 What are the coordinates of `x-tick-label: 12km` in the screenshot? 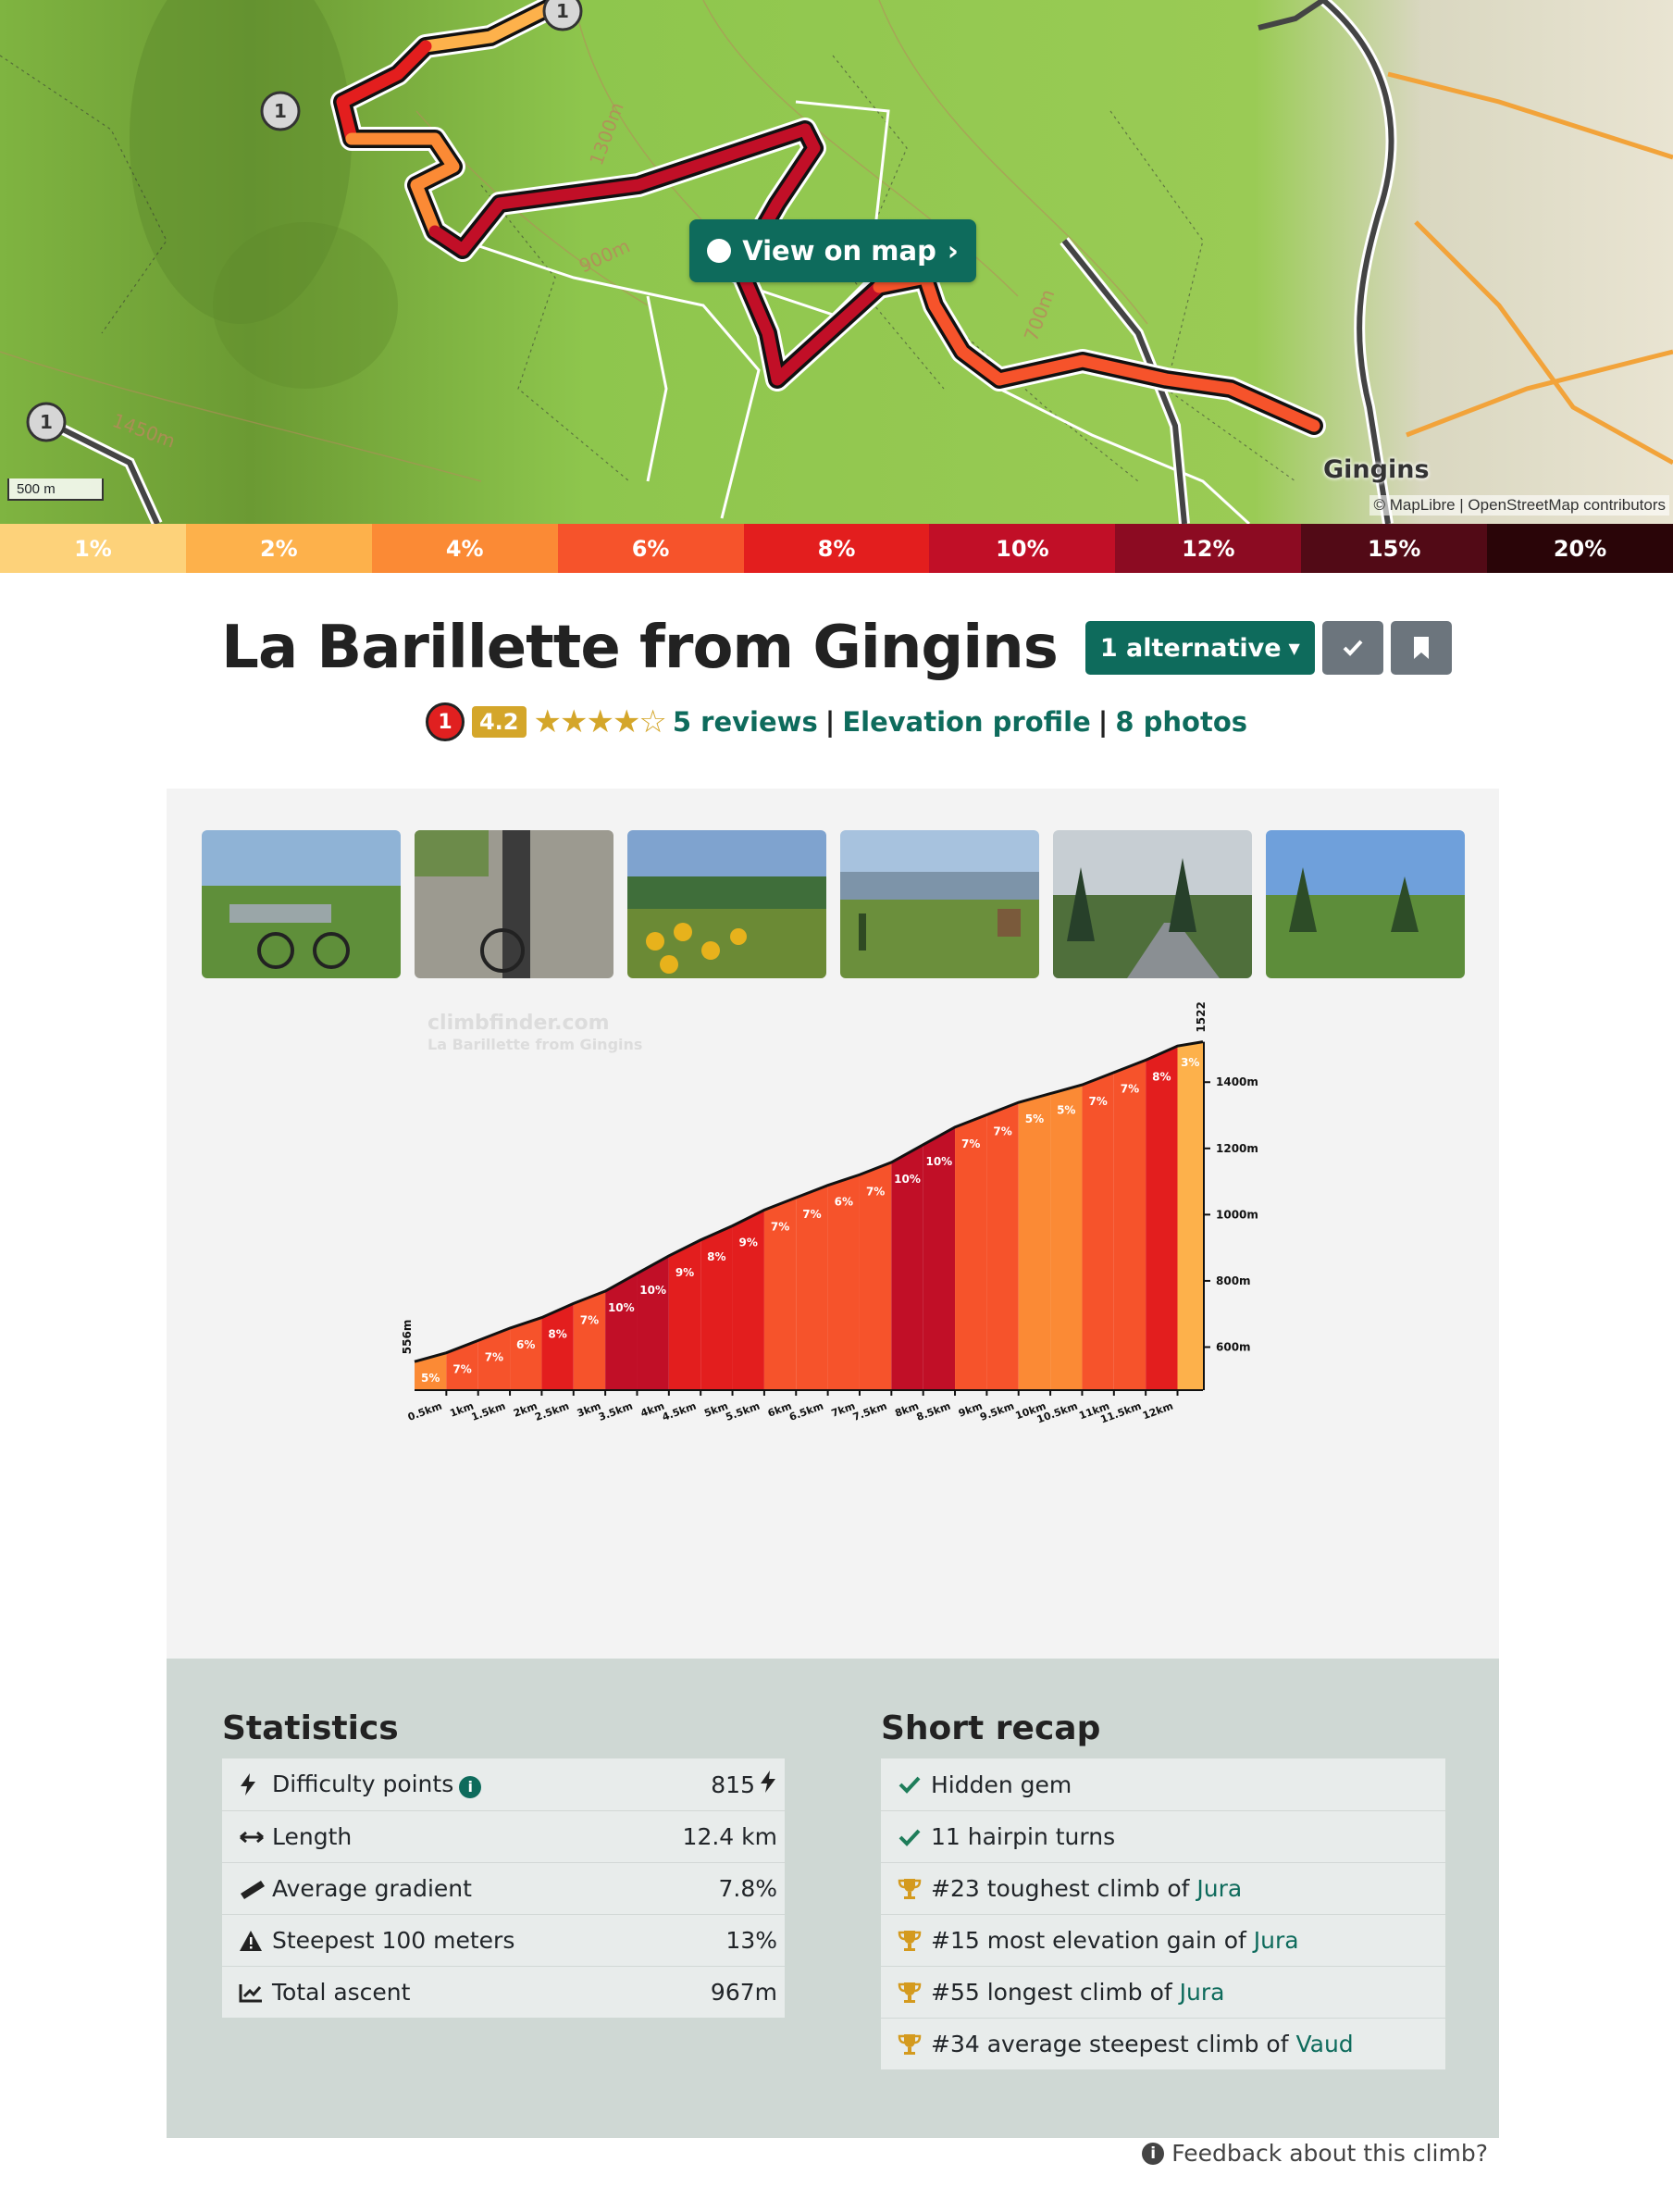 It's located at (1157, 1411).